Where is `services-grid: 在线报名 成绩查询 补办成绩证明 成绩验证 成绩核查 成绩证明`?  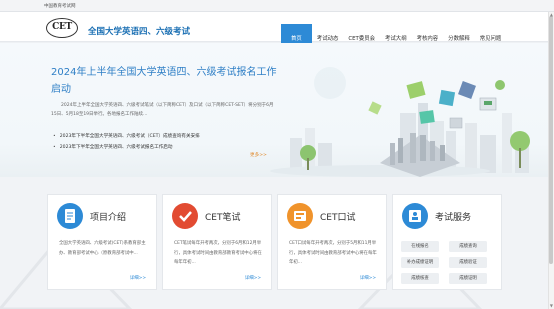
services-grid: 在线报名 成绩查询 补办成绩证明 成绩验证 成绩核查 成绩证明 is located at coordinates (447, 262).